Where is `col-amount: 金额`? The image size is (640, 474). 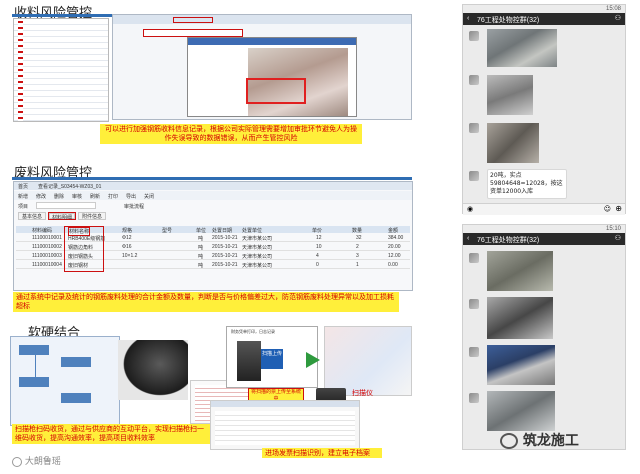 col-amount: 金额 is located at coordinates (393, 231).